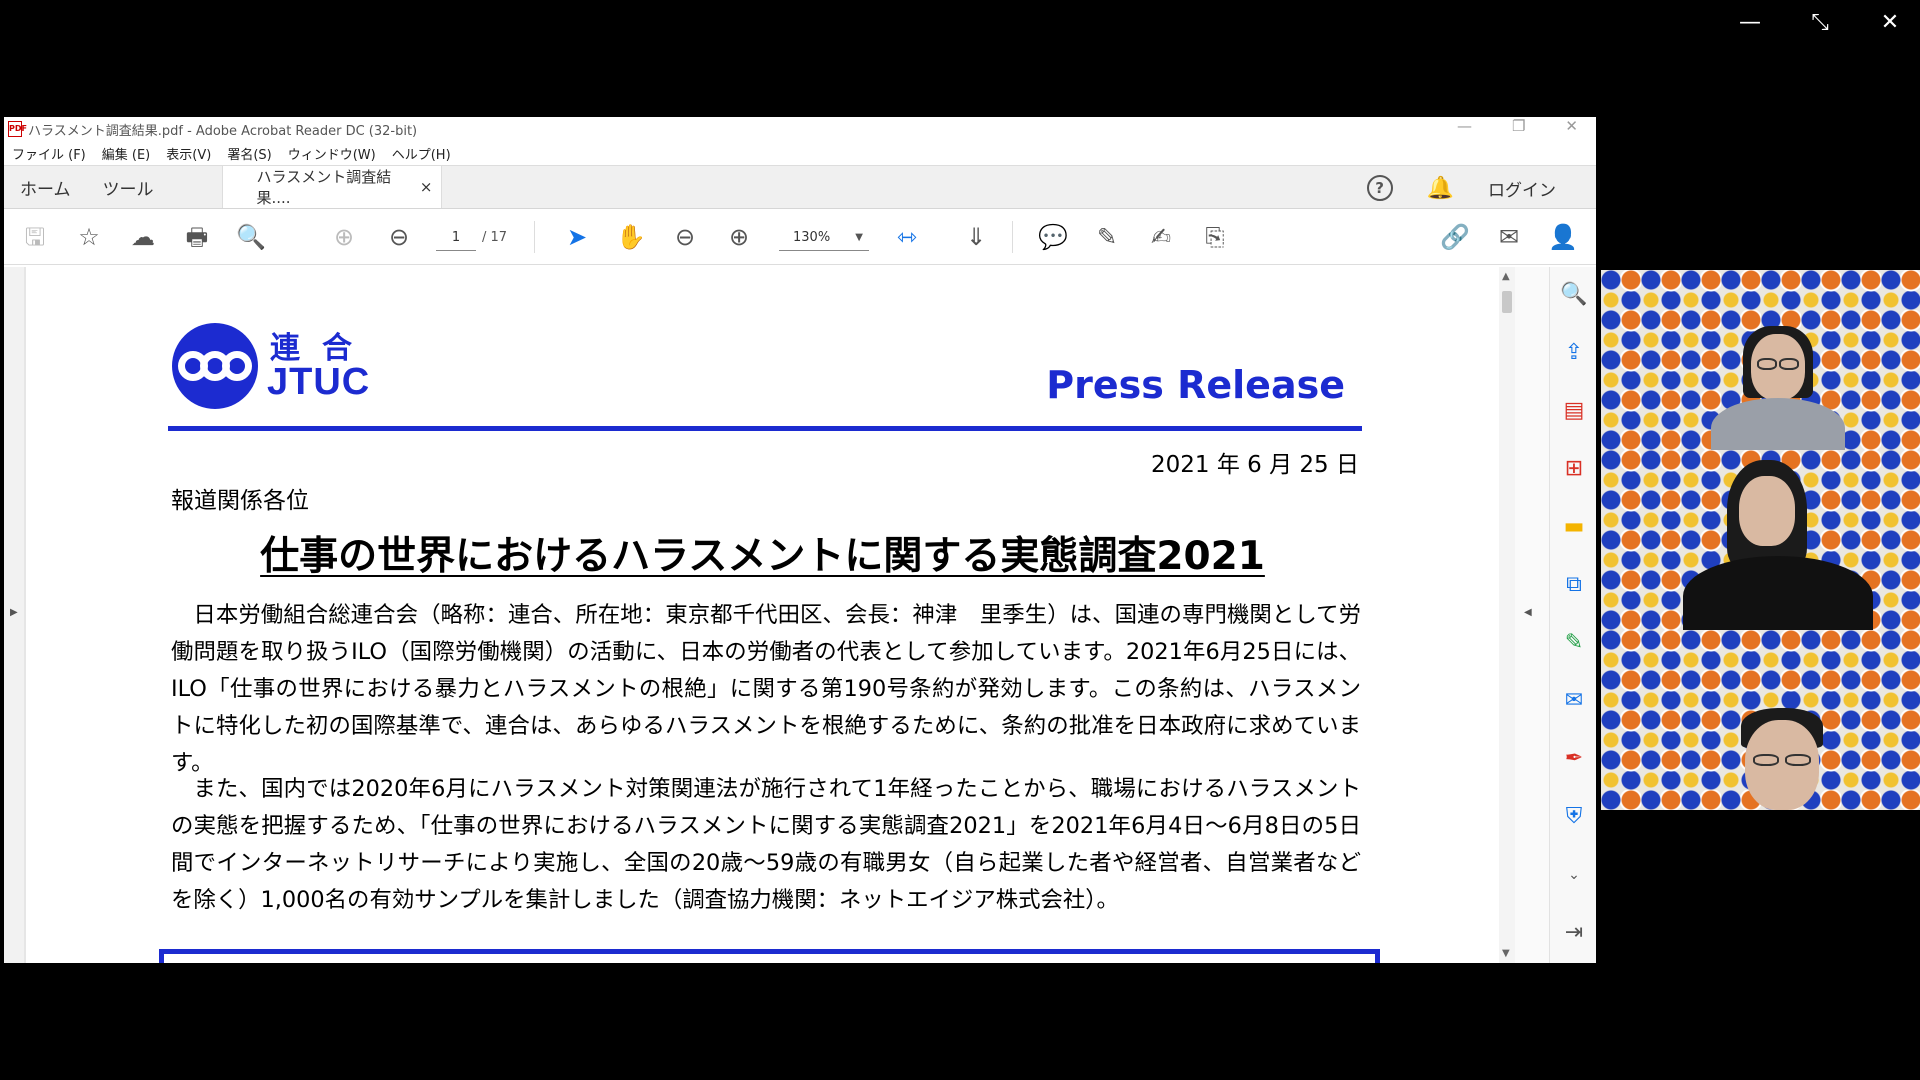 The height and width of the screenshot is (1080, 1920). I want to click on email-icon: ✉, so click(1509, 237).